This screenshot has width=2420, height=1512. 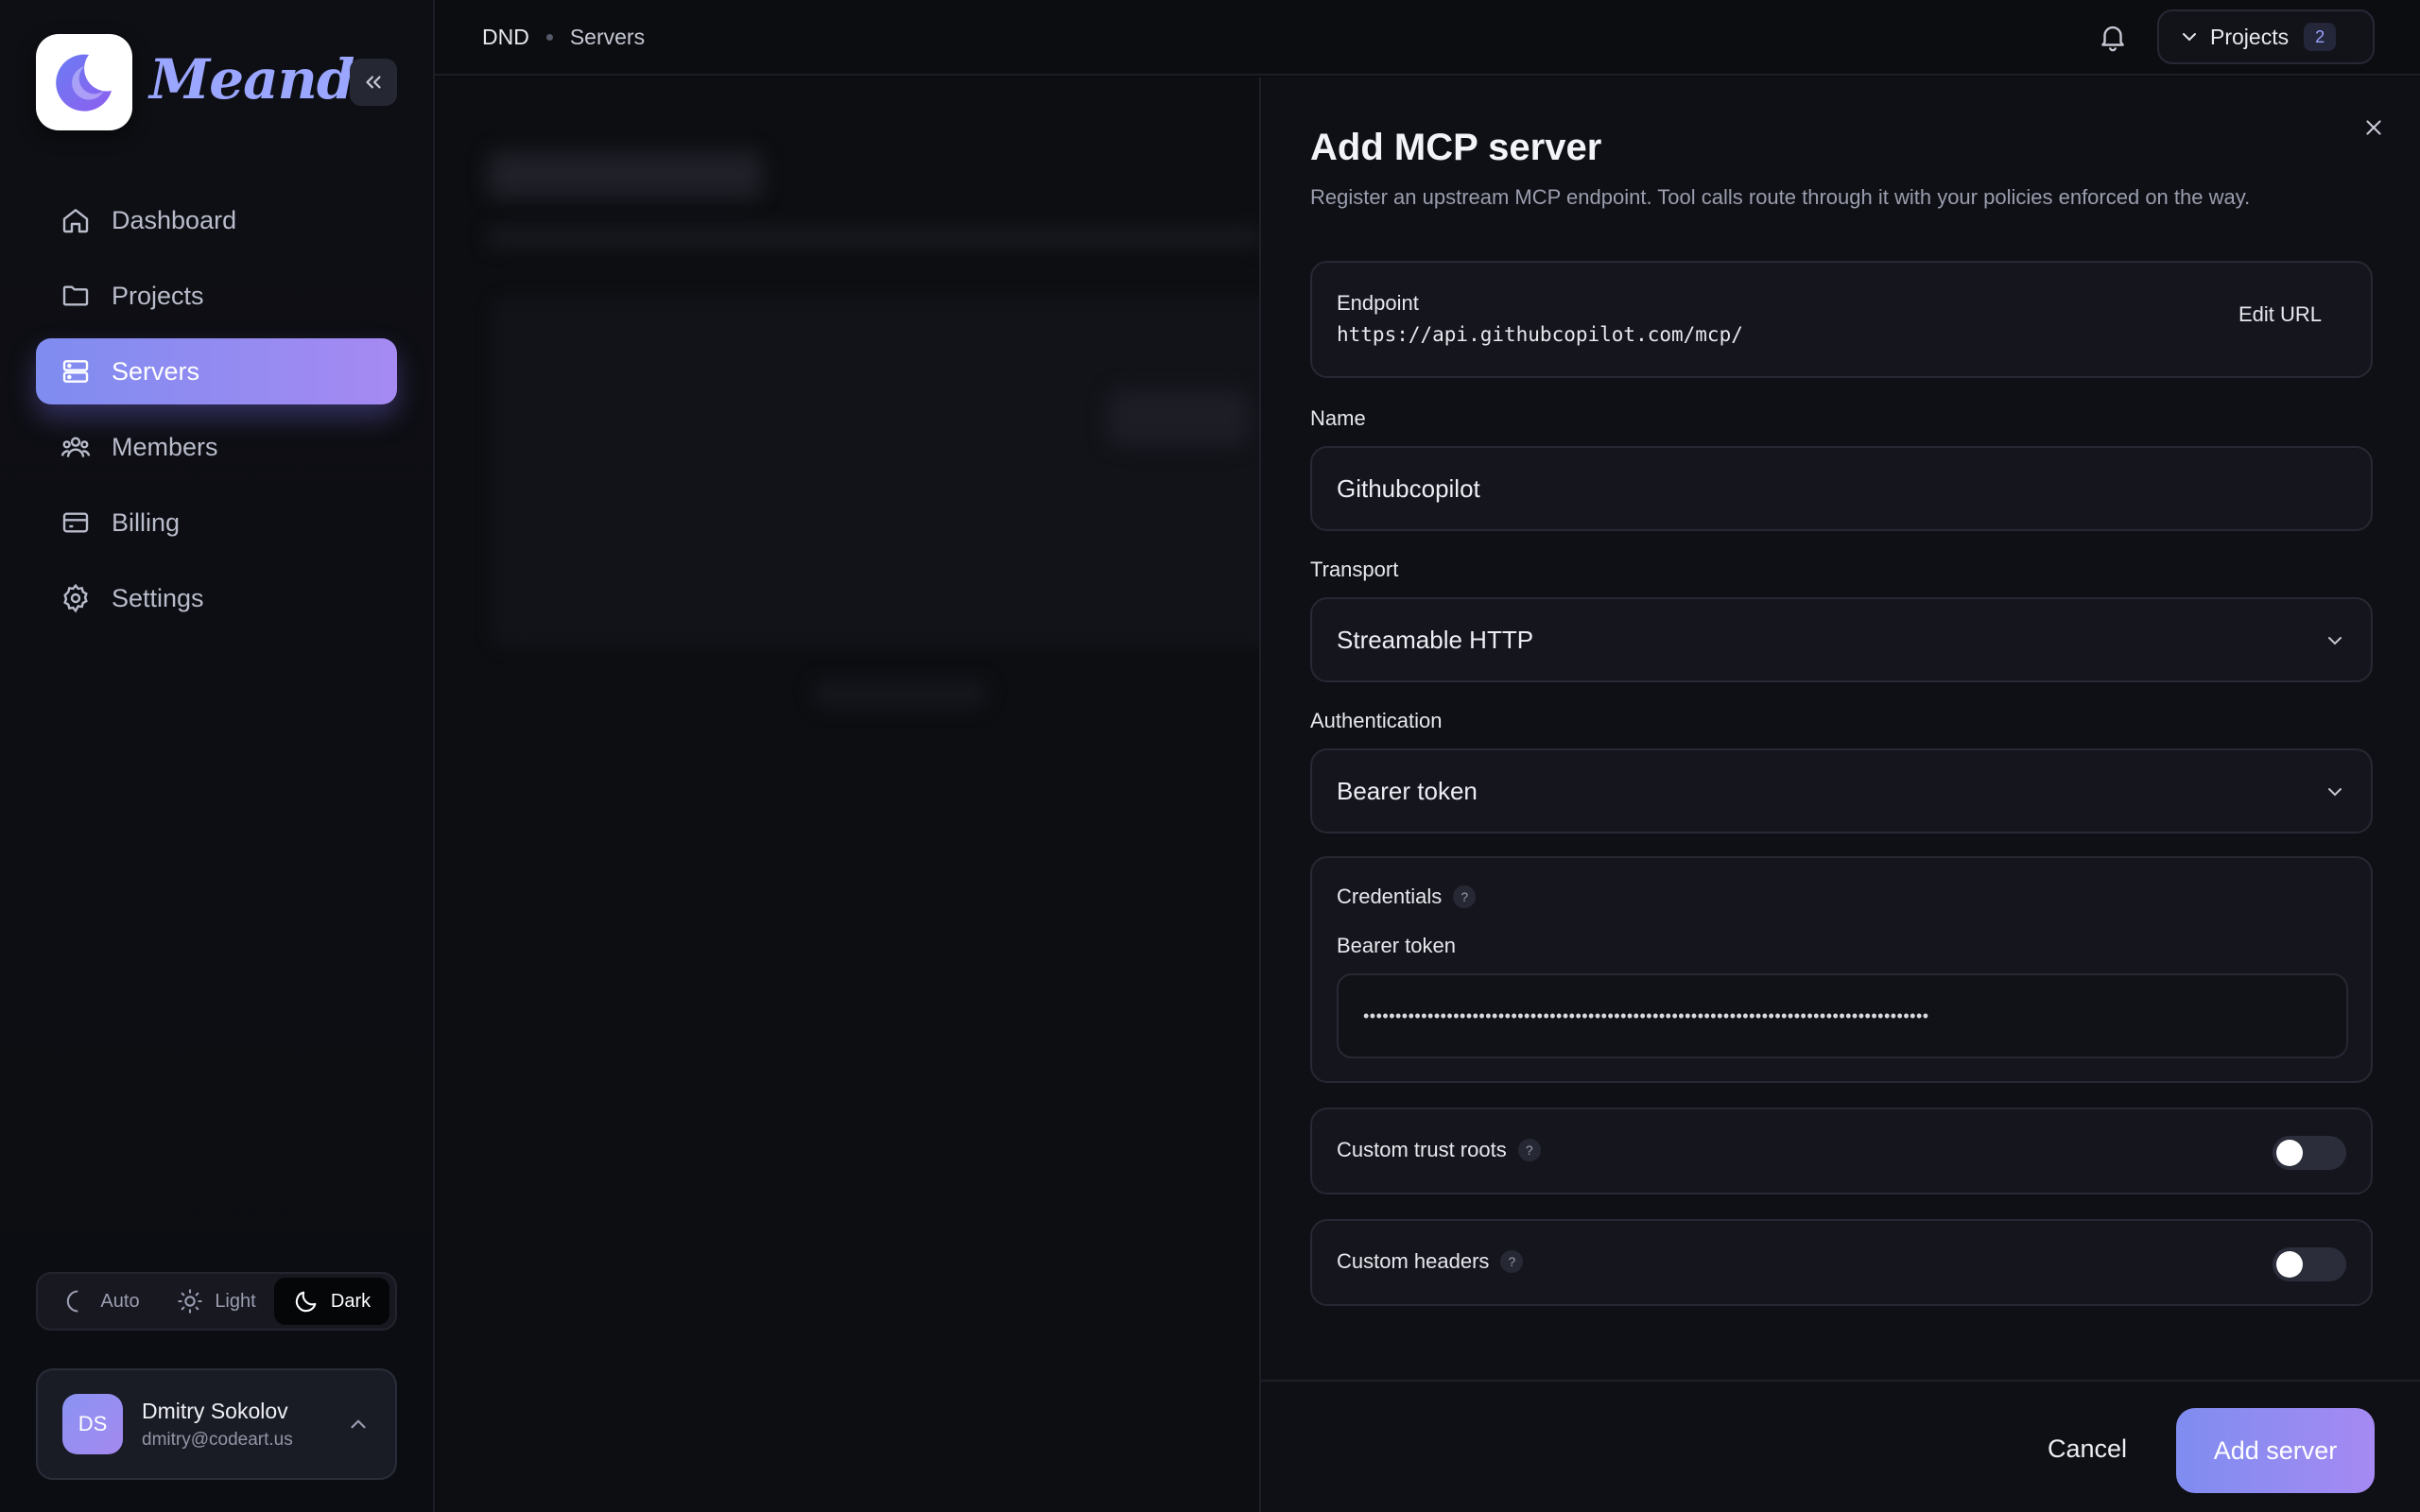 I want to click on theme-light-option: Light, so click(x=217, y=1301).